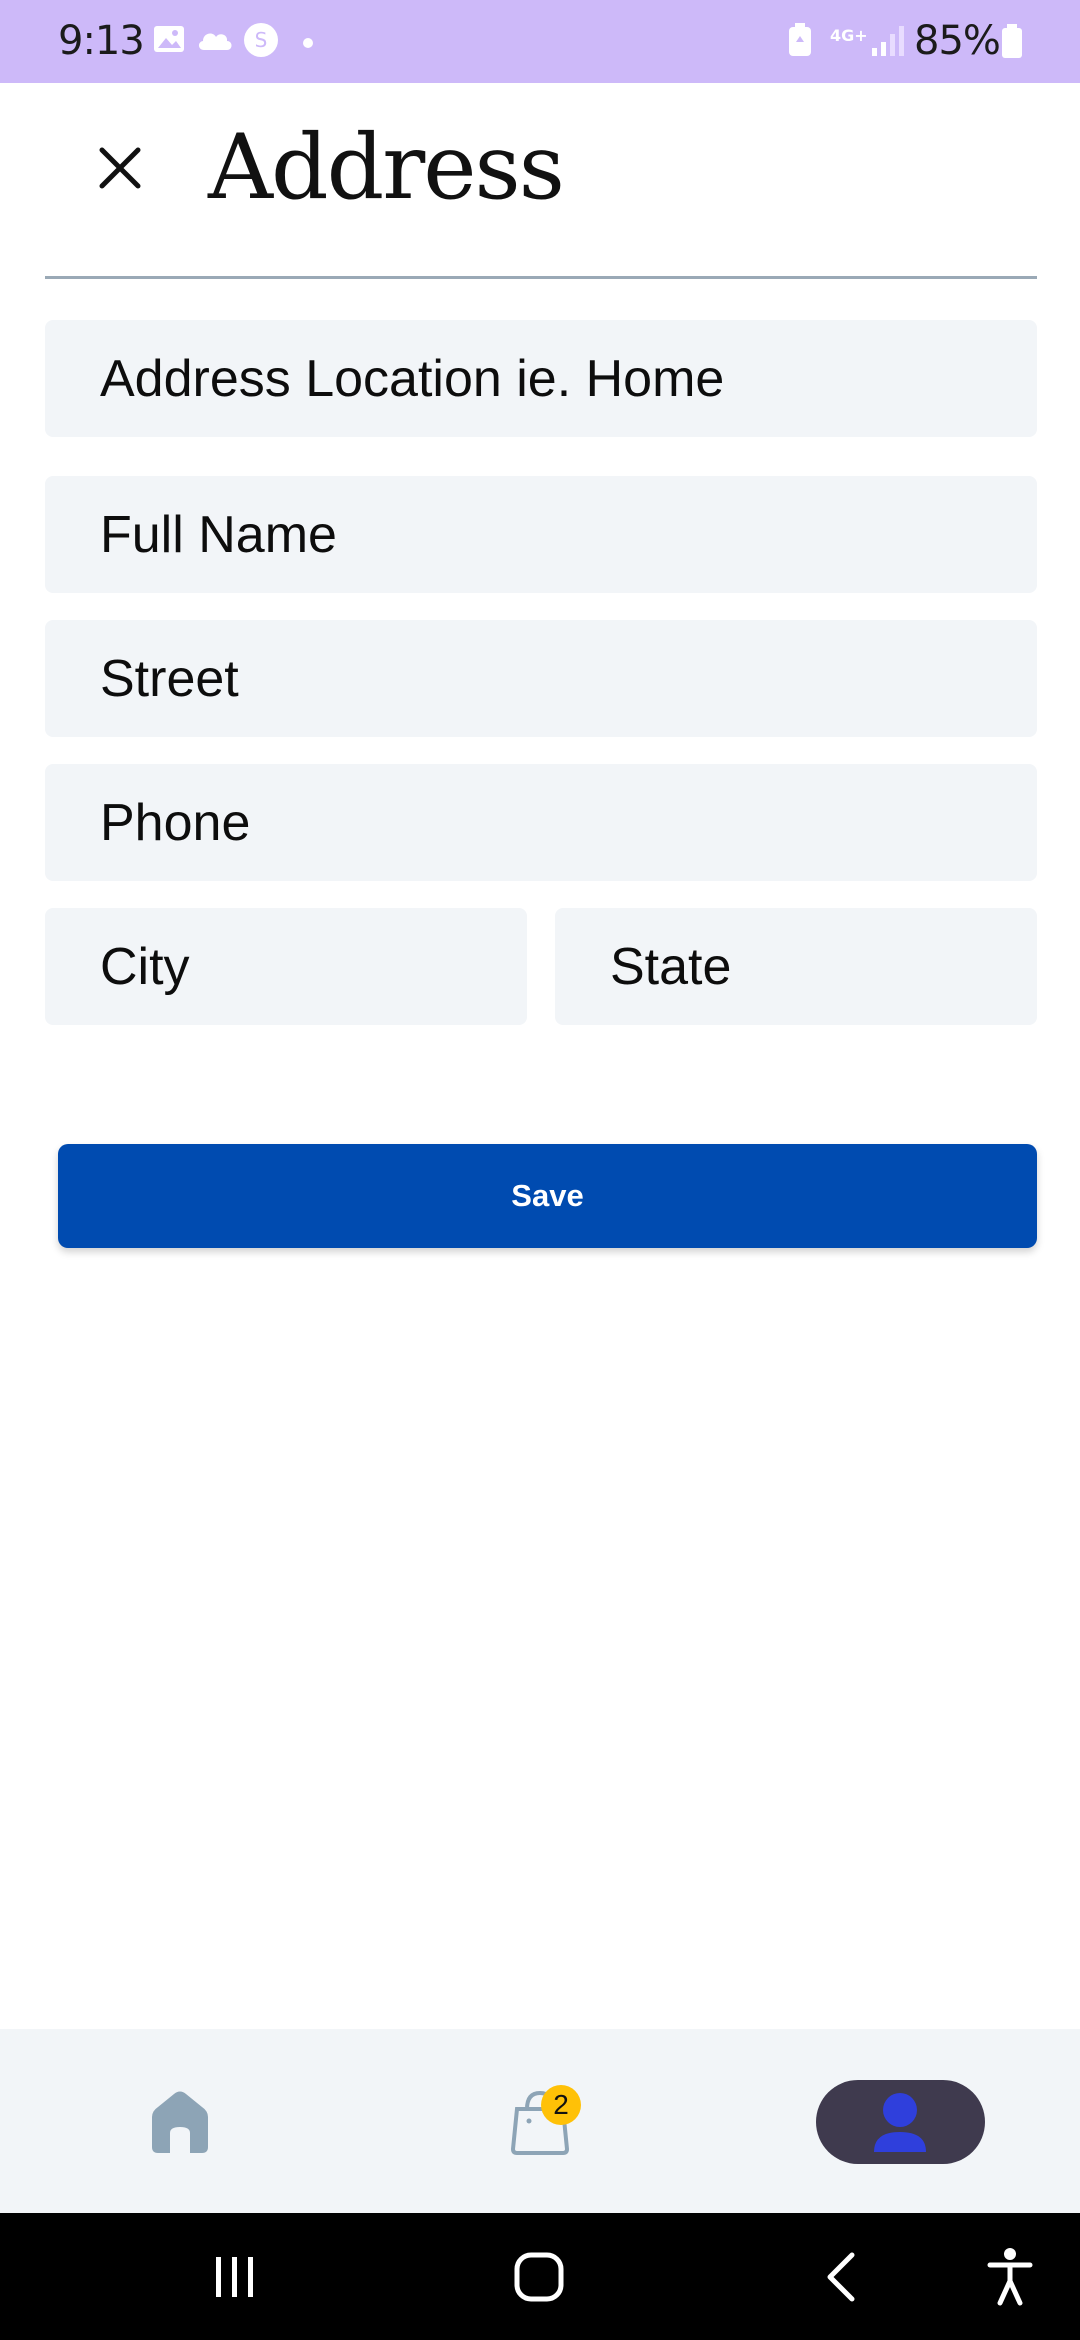  I want to click on s-app-icon: S, so click(261, 42).